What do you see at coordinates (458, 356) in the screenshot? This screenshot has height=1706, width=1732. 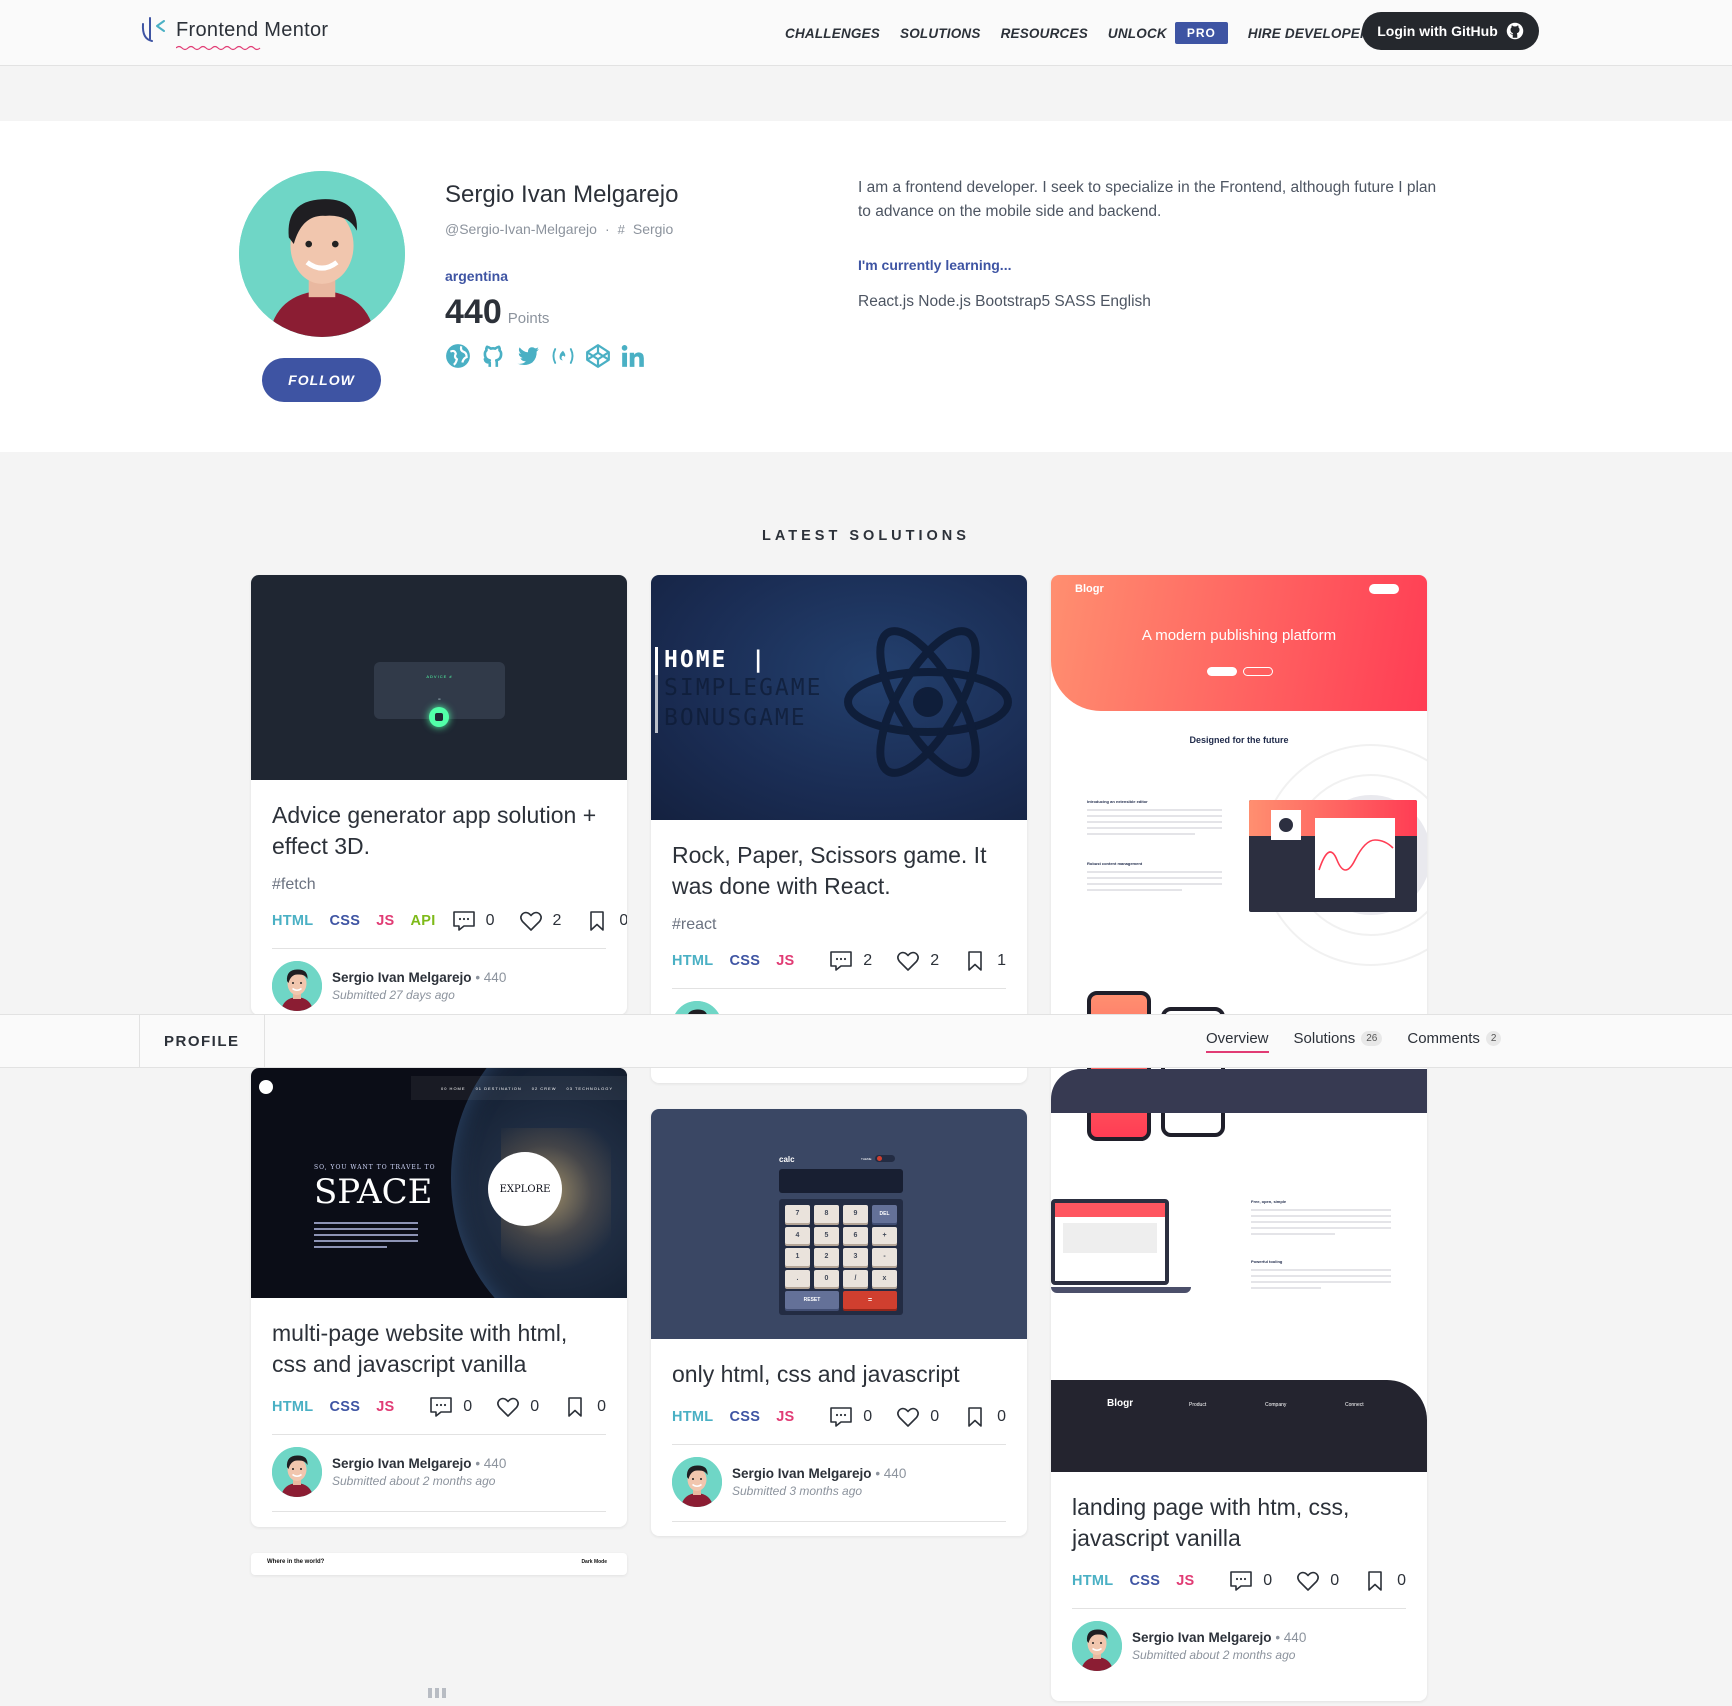 I see `globe-icon` at bounding box center [458, 356].